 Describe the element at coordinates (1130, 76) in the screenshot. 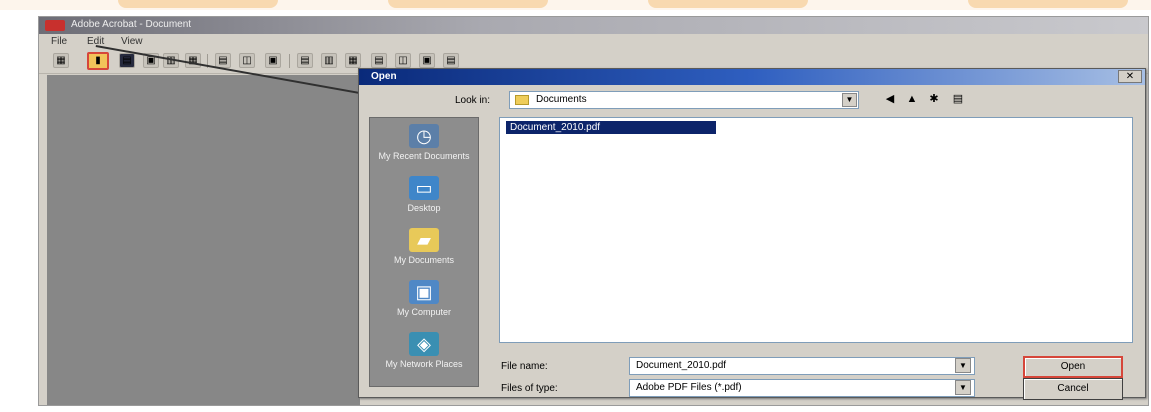

I see `close-button: ✕` at that location.